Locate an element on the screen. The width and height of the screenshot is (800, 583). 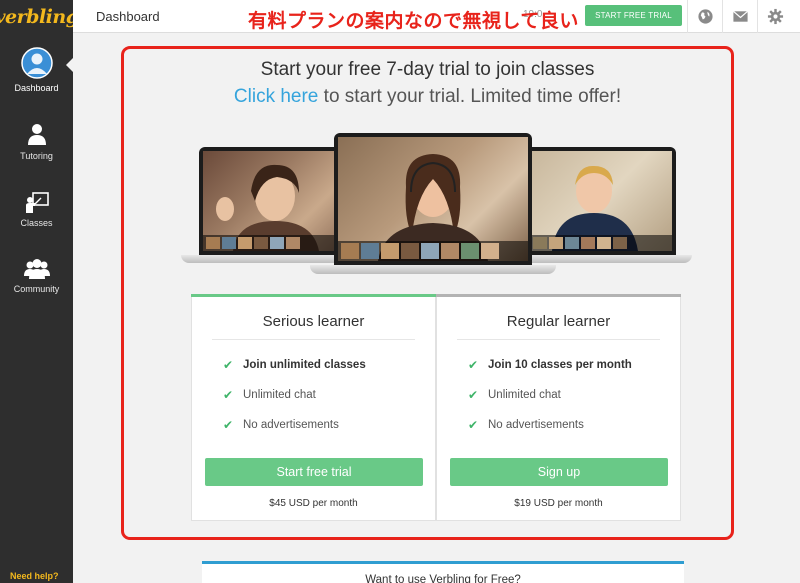
sidebar-item-tutoring: Tutoring is located at coordinates (36, 142).